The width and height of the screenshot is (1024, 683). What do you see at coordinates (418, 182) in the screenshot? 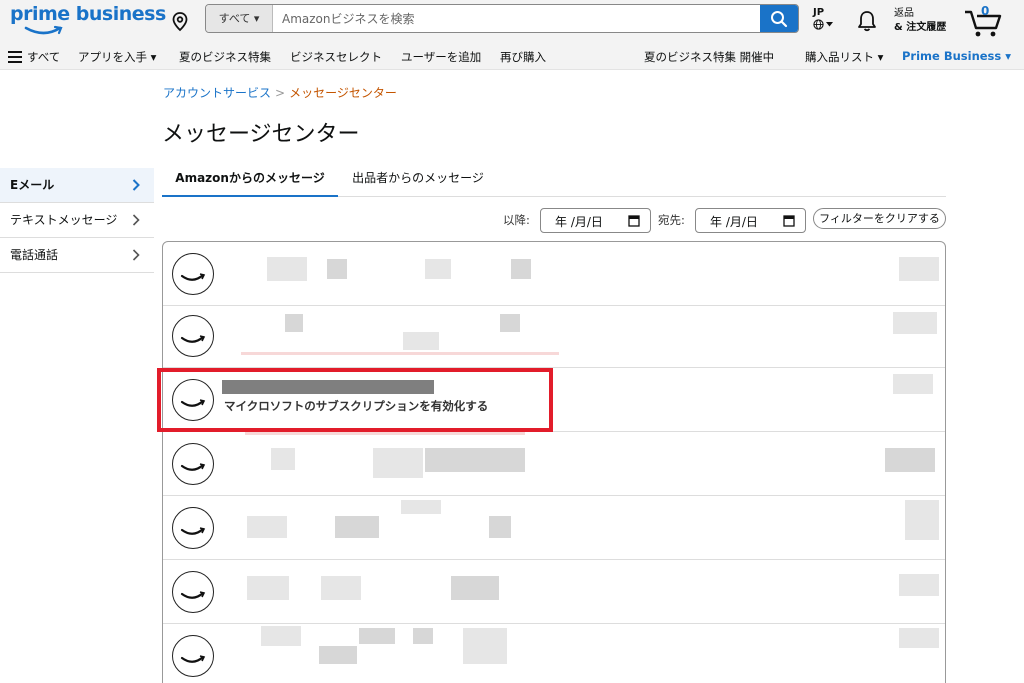
I see `tab-seller-messages: 出品者からのメッセージ` at bounding box center [418, 182].